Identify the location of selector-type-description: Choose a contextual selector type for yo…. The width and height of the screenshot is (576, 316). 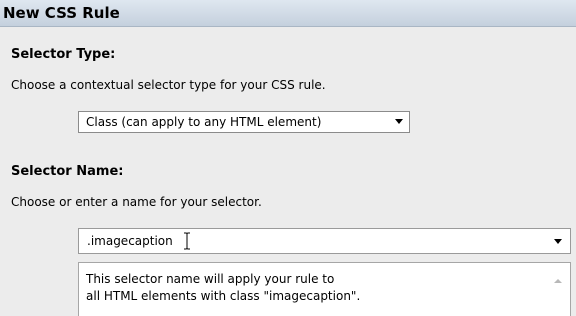
(168, 85).